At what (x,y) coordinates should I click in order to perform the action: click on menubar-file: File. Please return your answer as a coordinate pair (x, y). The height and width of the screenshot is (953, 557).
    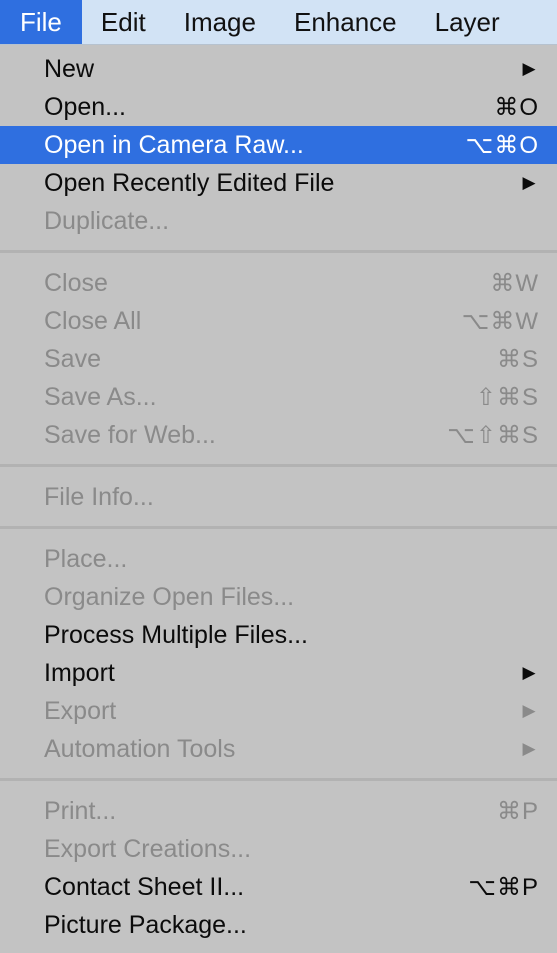
    Looking at the image, I should click on (41, 22).